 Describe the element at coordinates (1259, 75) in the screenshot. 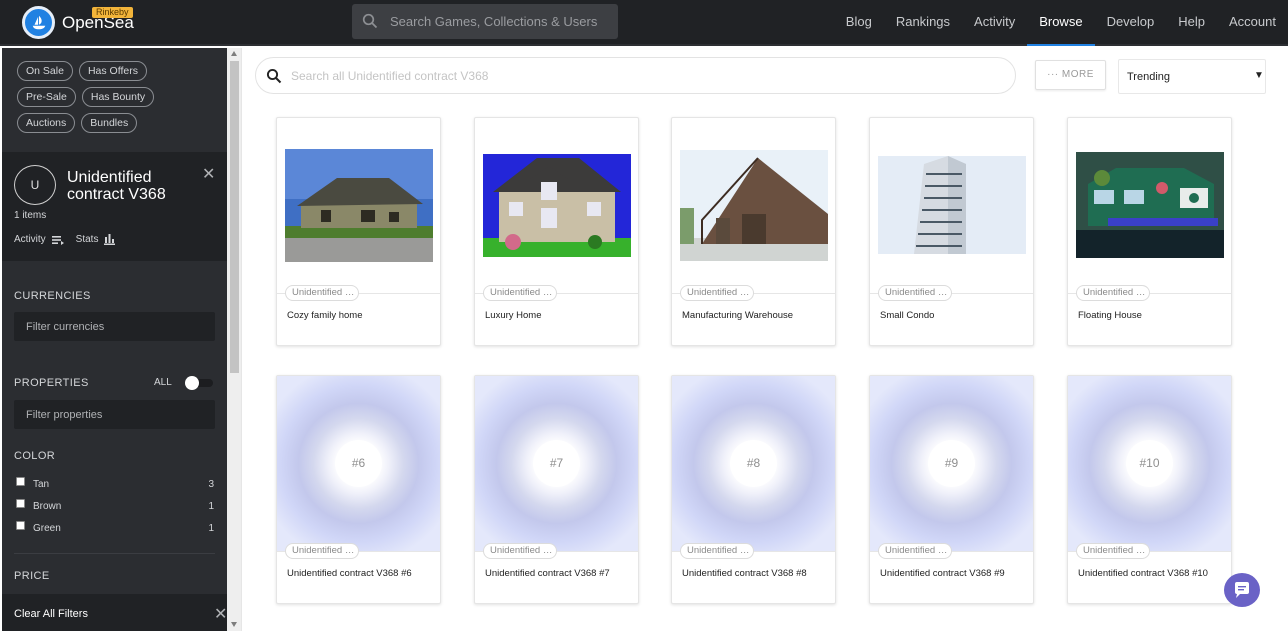

I see `chevron-down-icon: ▼` at that location.